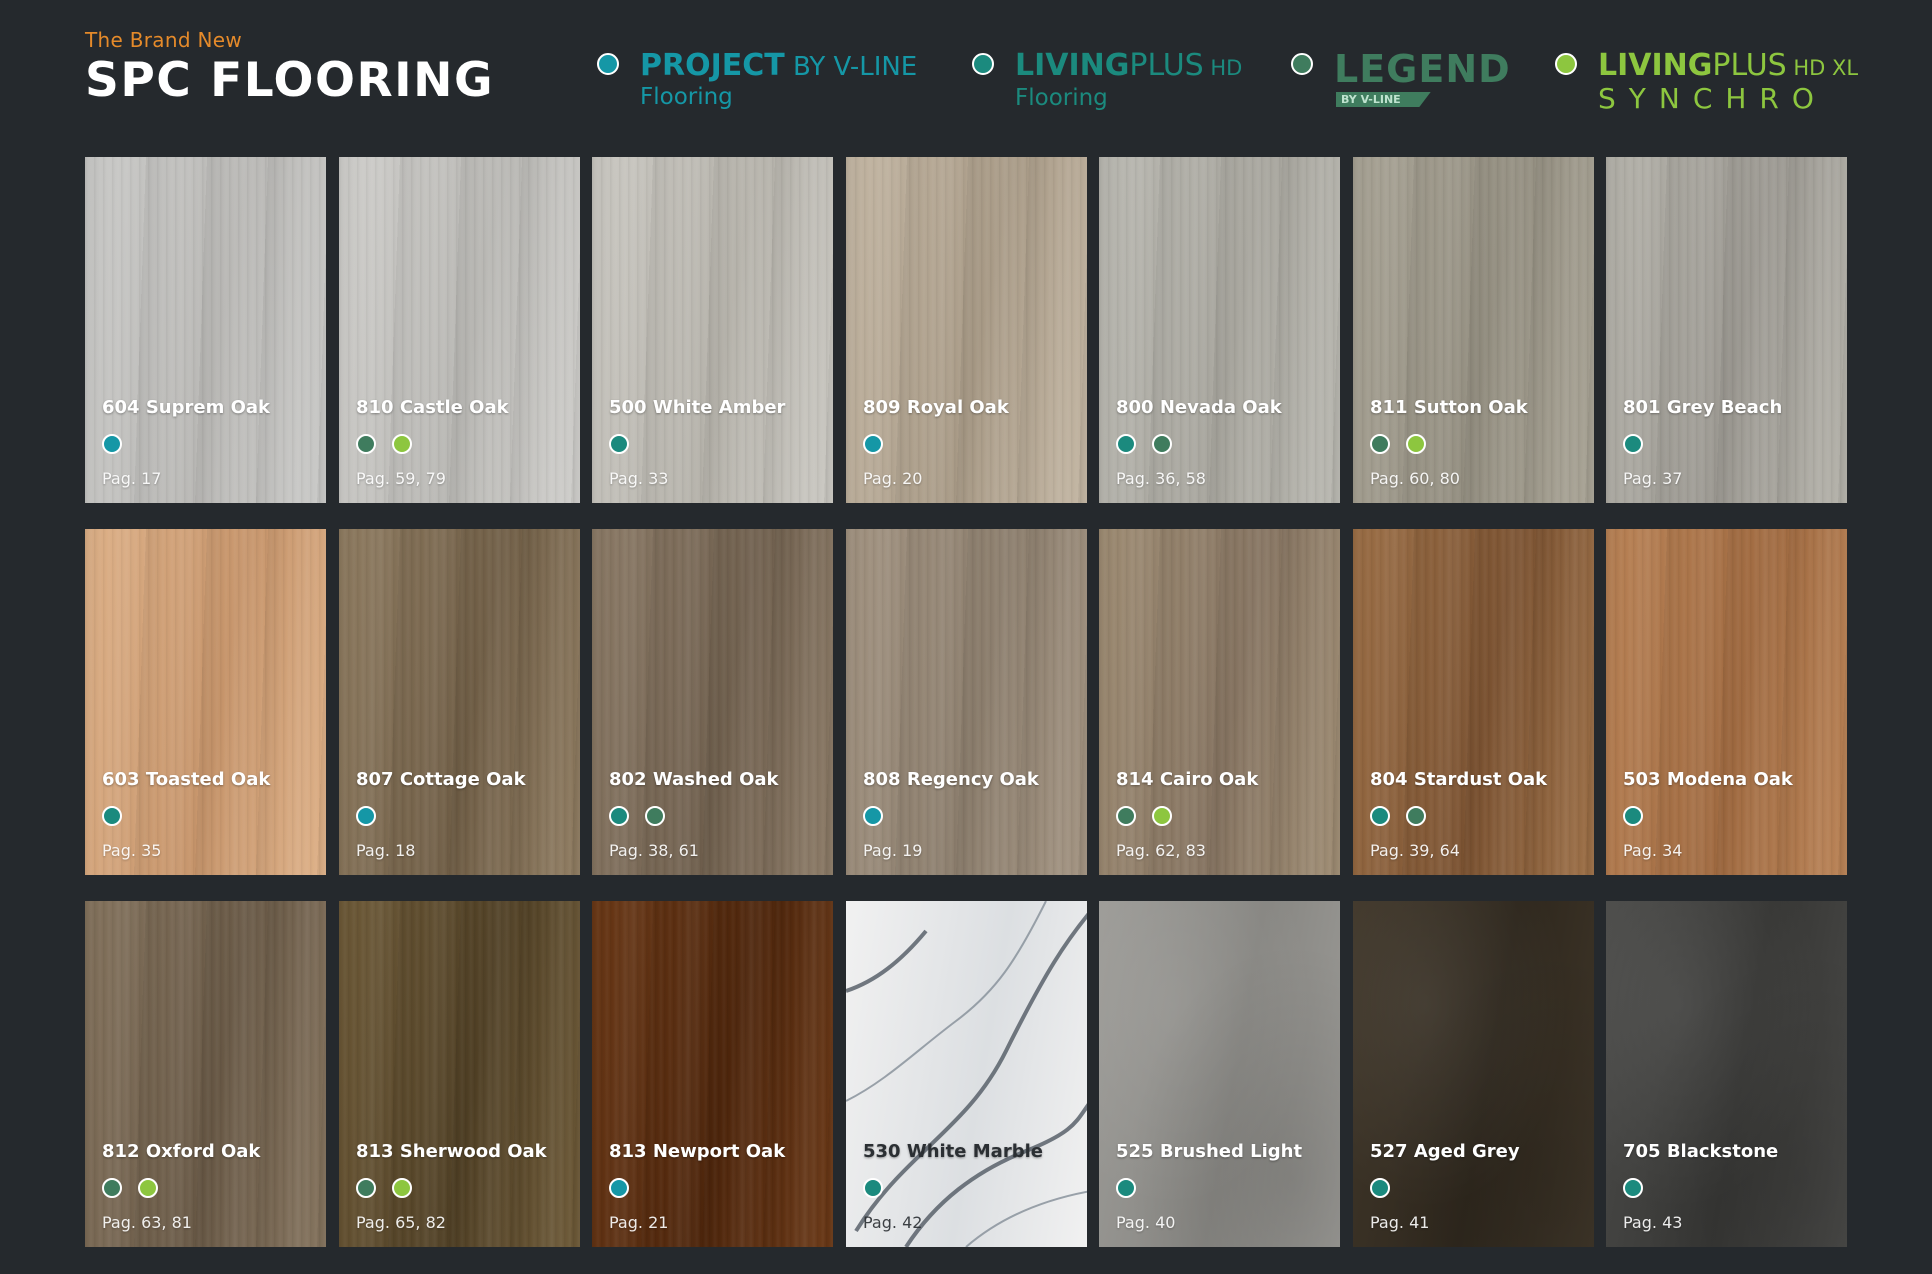 The height and width of the screenshot is (1274, 1932). Describe the element at coordinates (639, 478) in the screenshot. I see `page-reference: Pag. 33` at that location.